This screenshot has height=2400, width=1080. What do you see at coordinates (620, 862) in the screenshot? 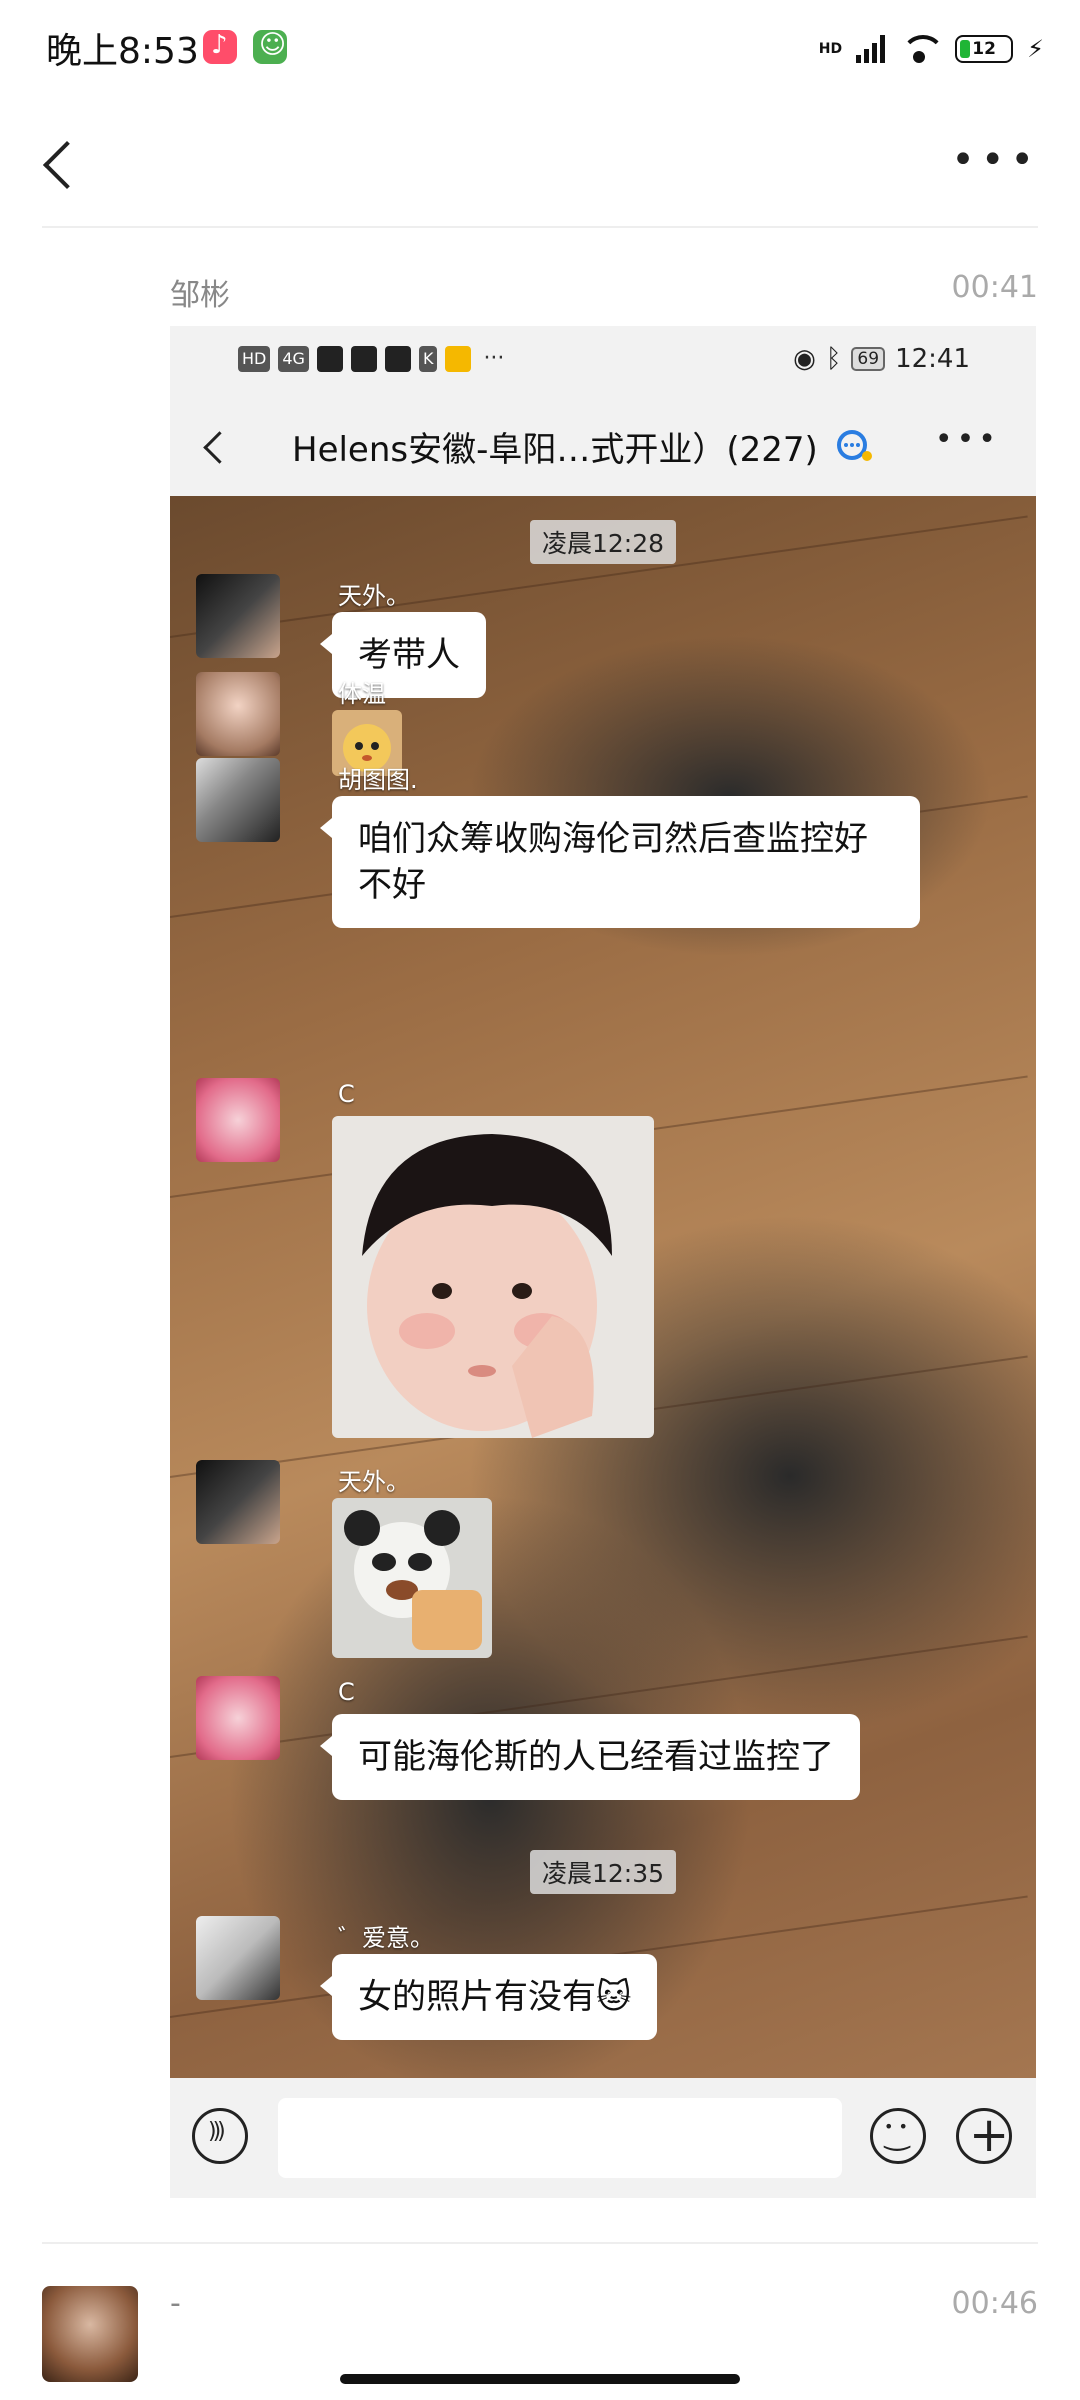
I see `message-bubble: 咱们众筹收购海伦司然后查监控好不好` at bounding box center [620, 862].